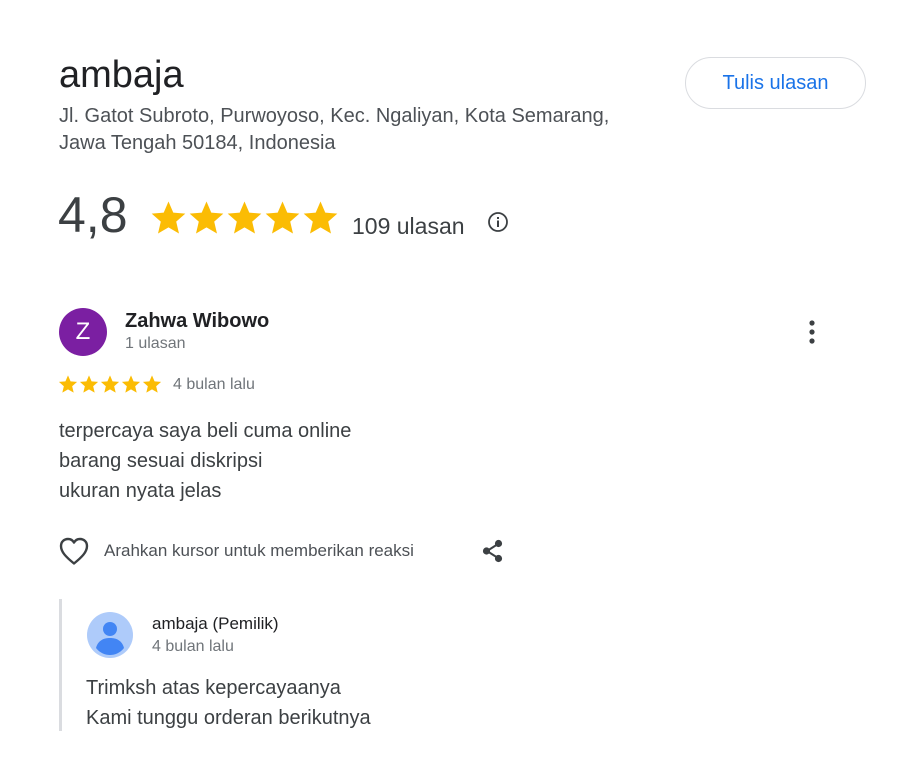 Image resolution: width=898 pixels, height=757 pixels. What do you see at coordinates (205, 431) in the screenshot?
I see `review-text-line: terpercaya saya beli cuma online` at bounding box center [205, 431].